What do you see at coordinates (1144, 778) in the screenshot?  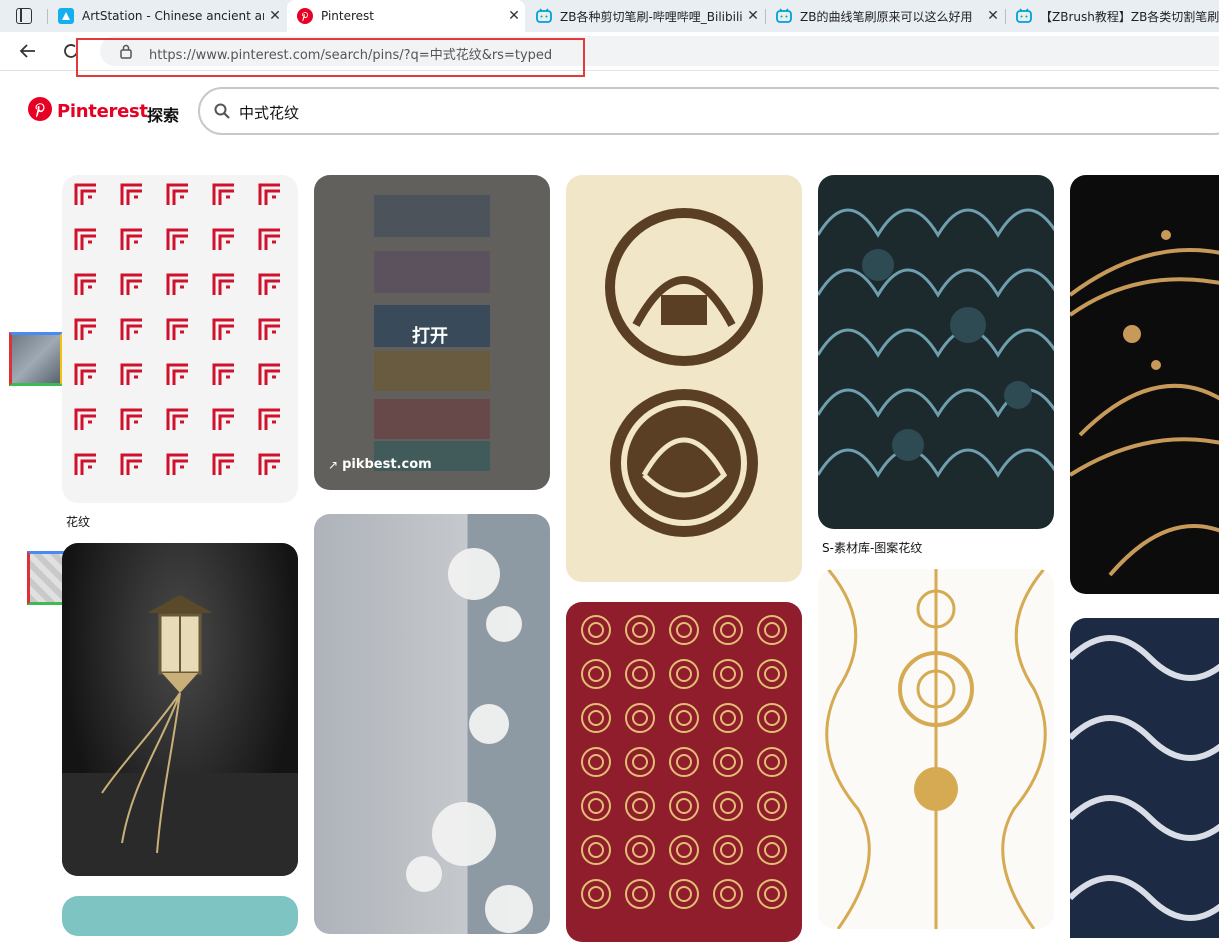 I see `pin-image-cloud-pattern` at bounding box center [1144, 778].